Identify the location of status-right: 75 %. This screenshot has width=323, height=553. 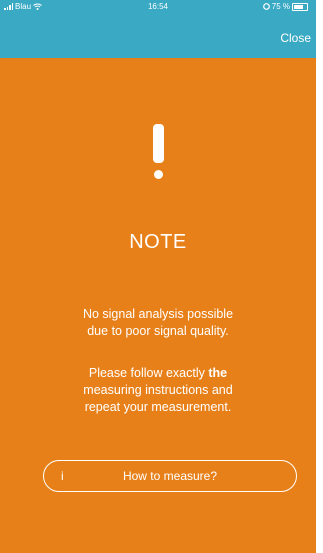
(285, 6).